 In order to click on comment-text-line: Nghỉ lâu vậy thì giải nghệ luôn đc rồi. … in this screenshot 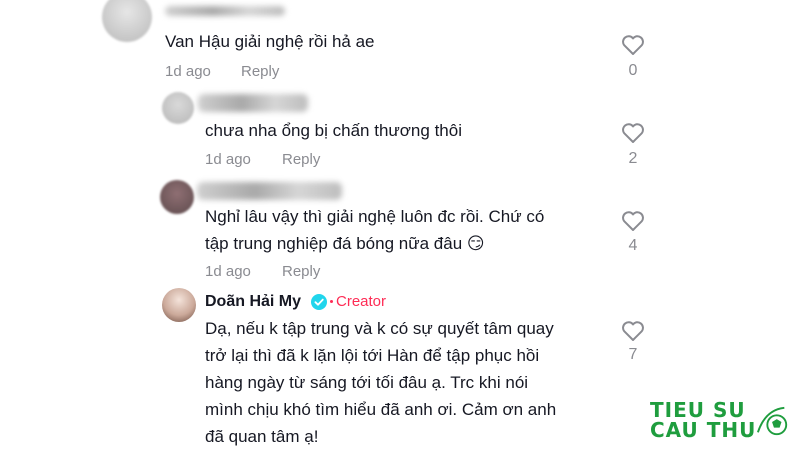, I will do `click(375, 216)`.